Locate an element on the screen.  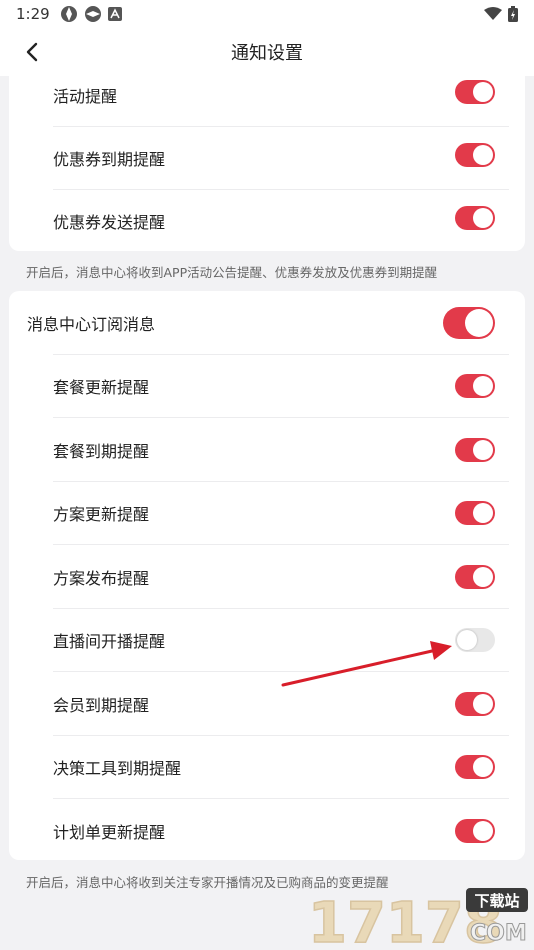
battery-charging-icon is located at coordinates (513, 14).